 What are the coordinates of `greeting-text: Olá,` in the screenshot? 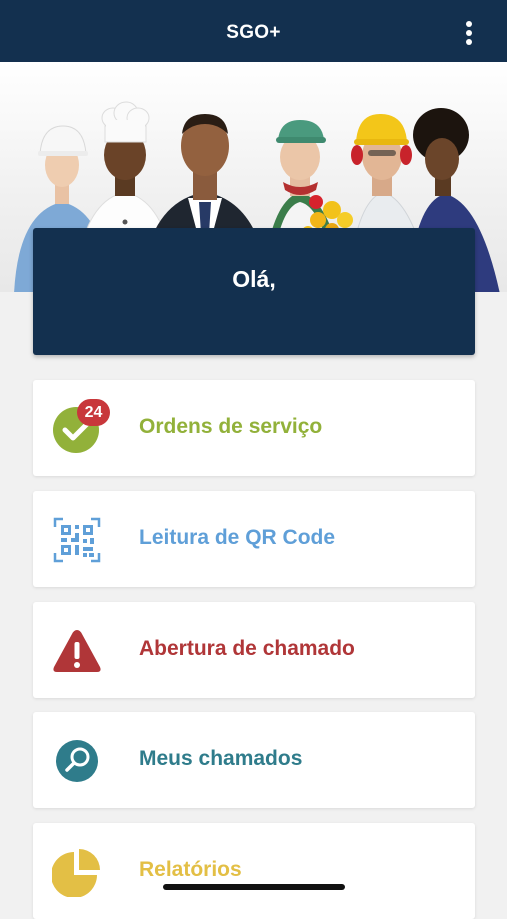 It's located at (254, 279).